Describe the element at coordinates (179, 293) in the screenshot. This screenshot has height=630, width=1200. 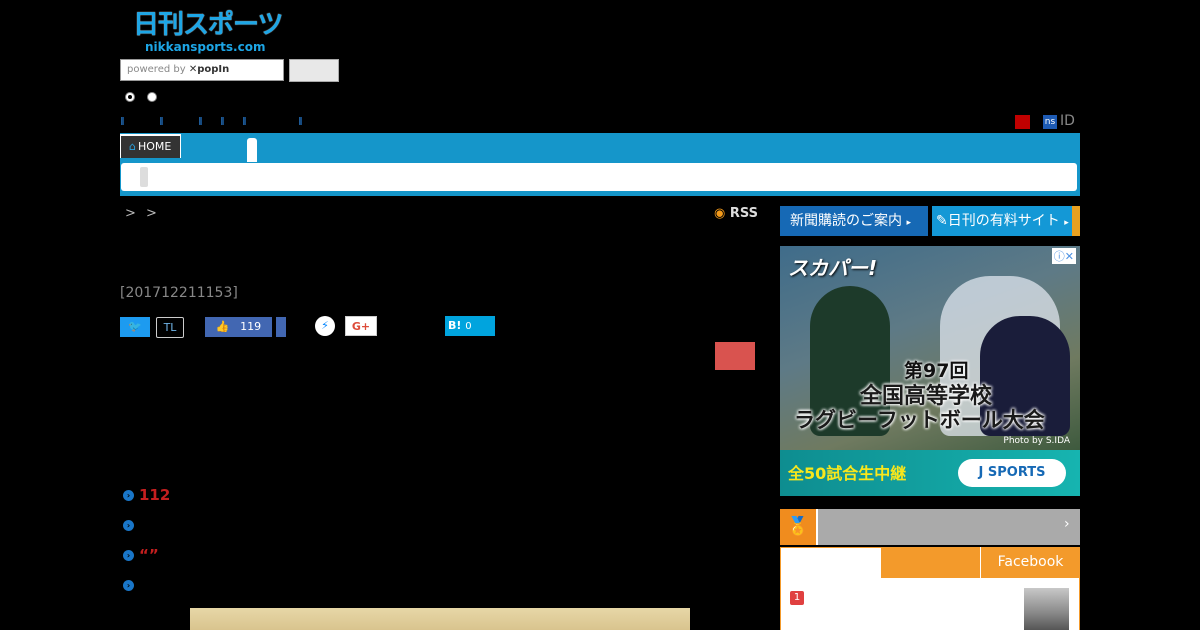
I see `article-timestamp: [201712211153]` at that location.